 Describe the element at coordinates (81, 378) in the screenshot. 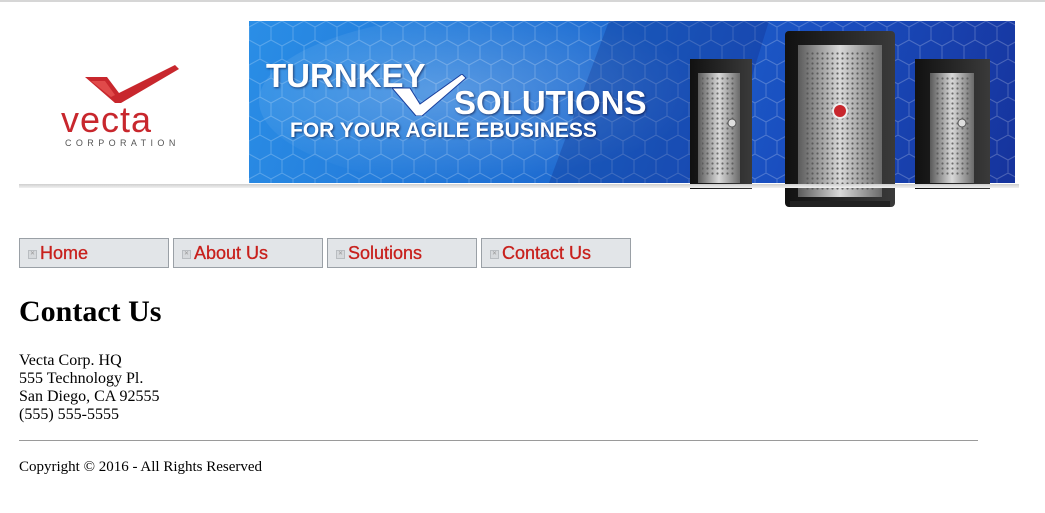

I see `address-street: 555 Technology Pl.` at that location.